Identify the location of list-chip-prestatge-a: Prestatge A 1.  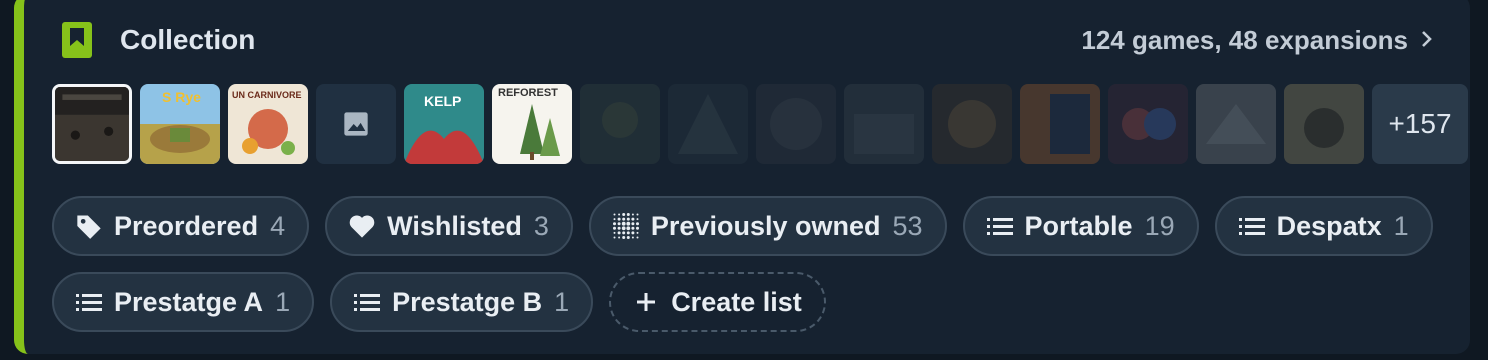
(183, 302).